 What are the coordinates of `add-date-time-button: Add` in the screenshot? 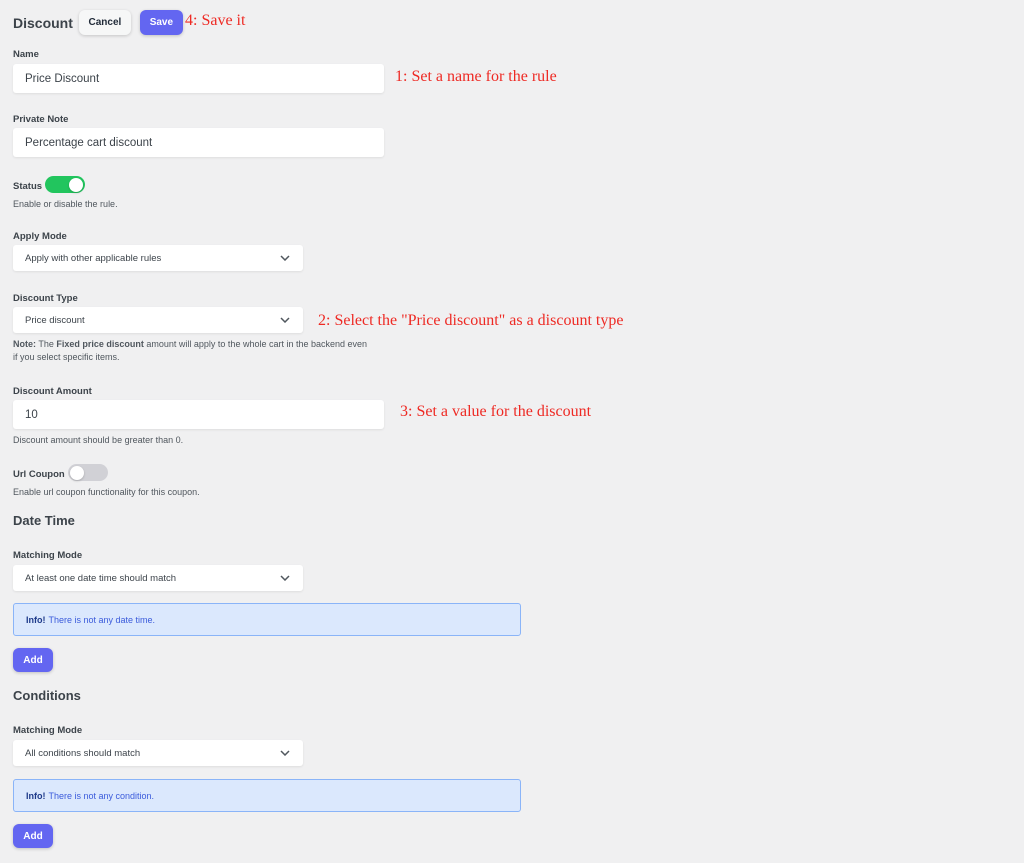 It's located at (33, 660).